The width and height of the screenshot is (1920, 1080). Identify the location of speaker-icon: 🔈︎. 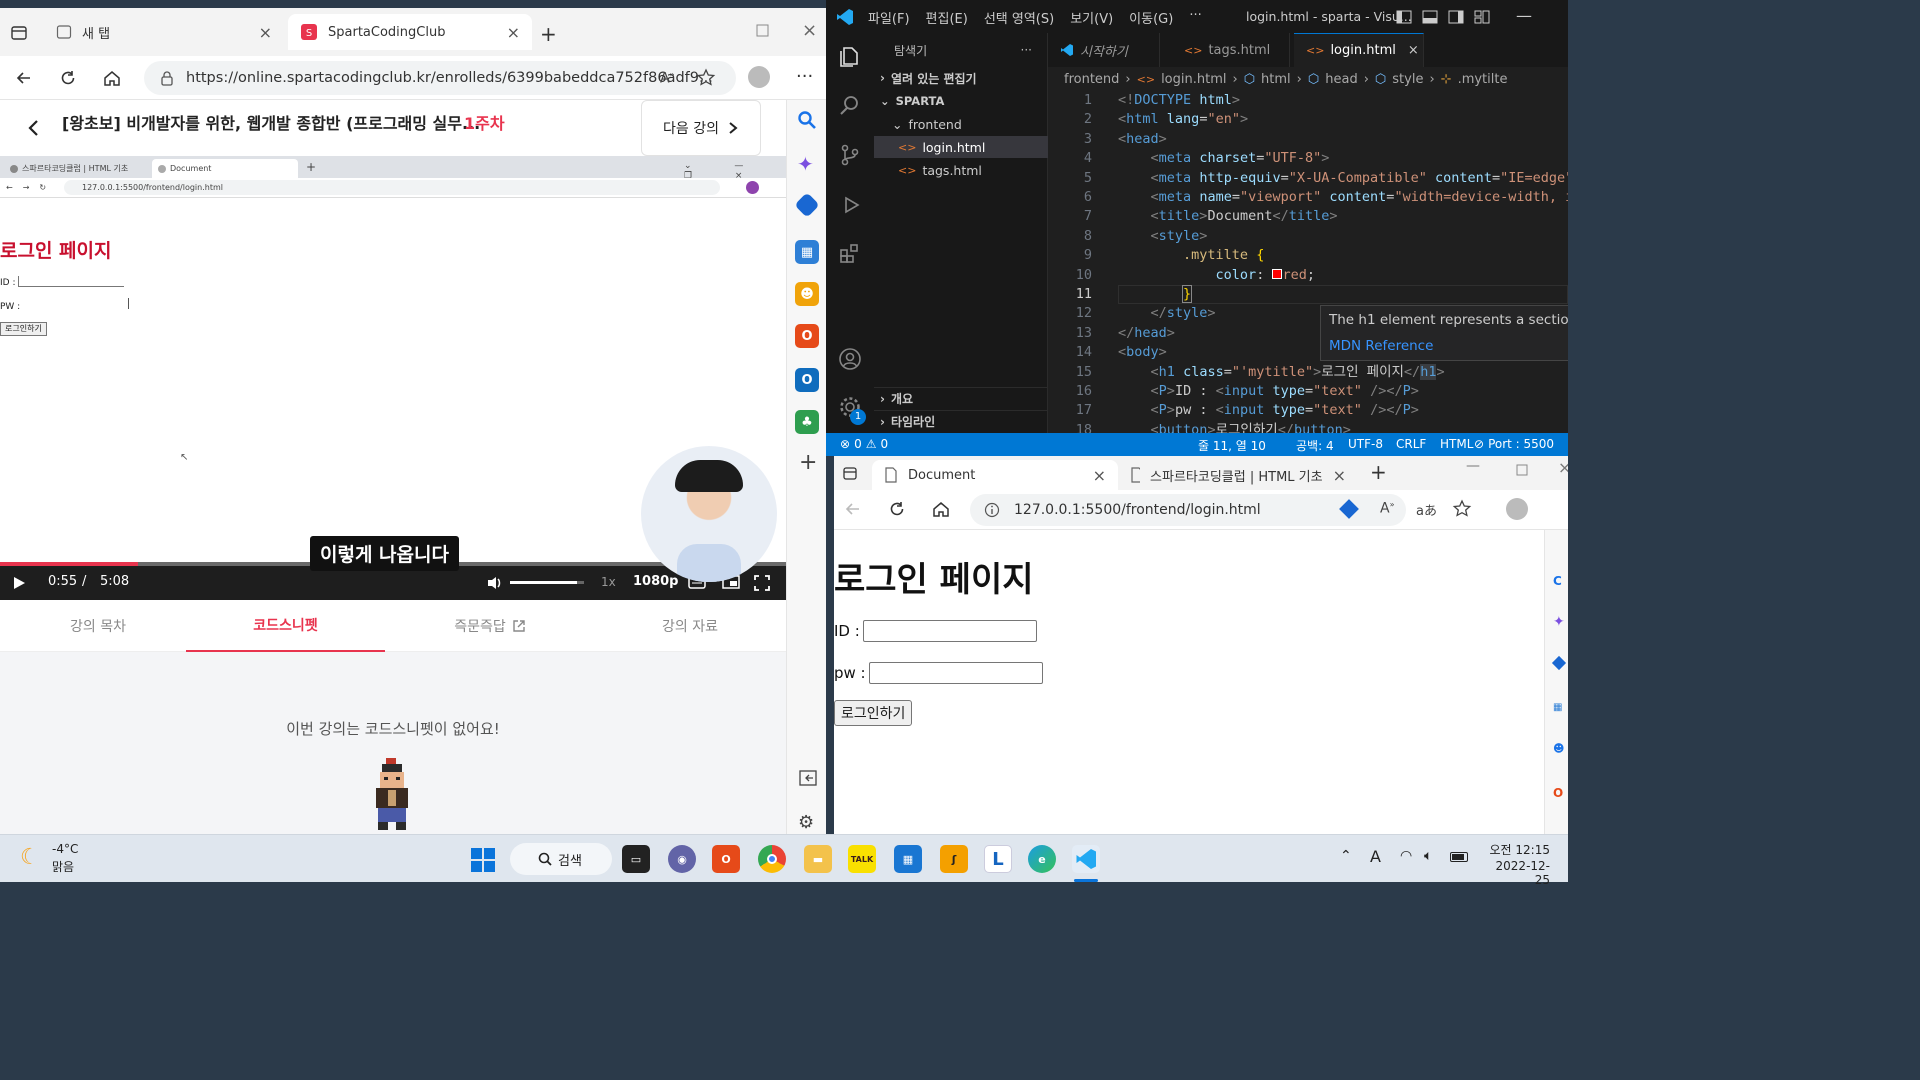
(1428, 856).